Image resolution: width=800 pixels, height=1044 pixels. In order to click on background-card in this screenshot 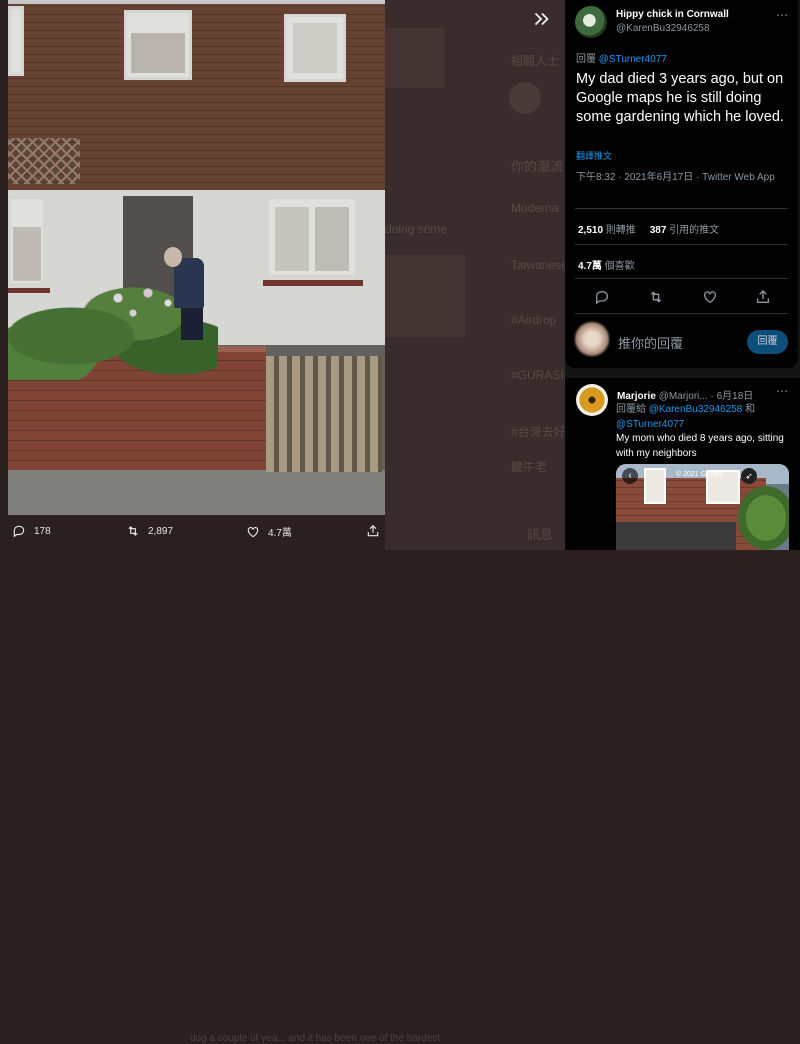, I will do `click(425, 296)`.